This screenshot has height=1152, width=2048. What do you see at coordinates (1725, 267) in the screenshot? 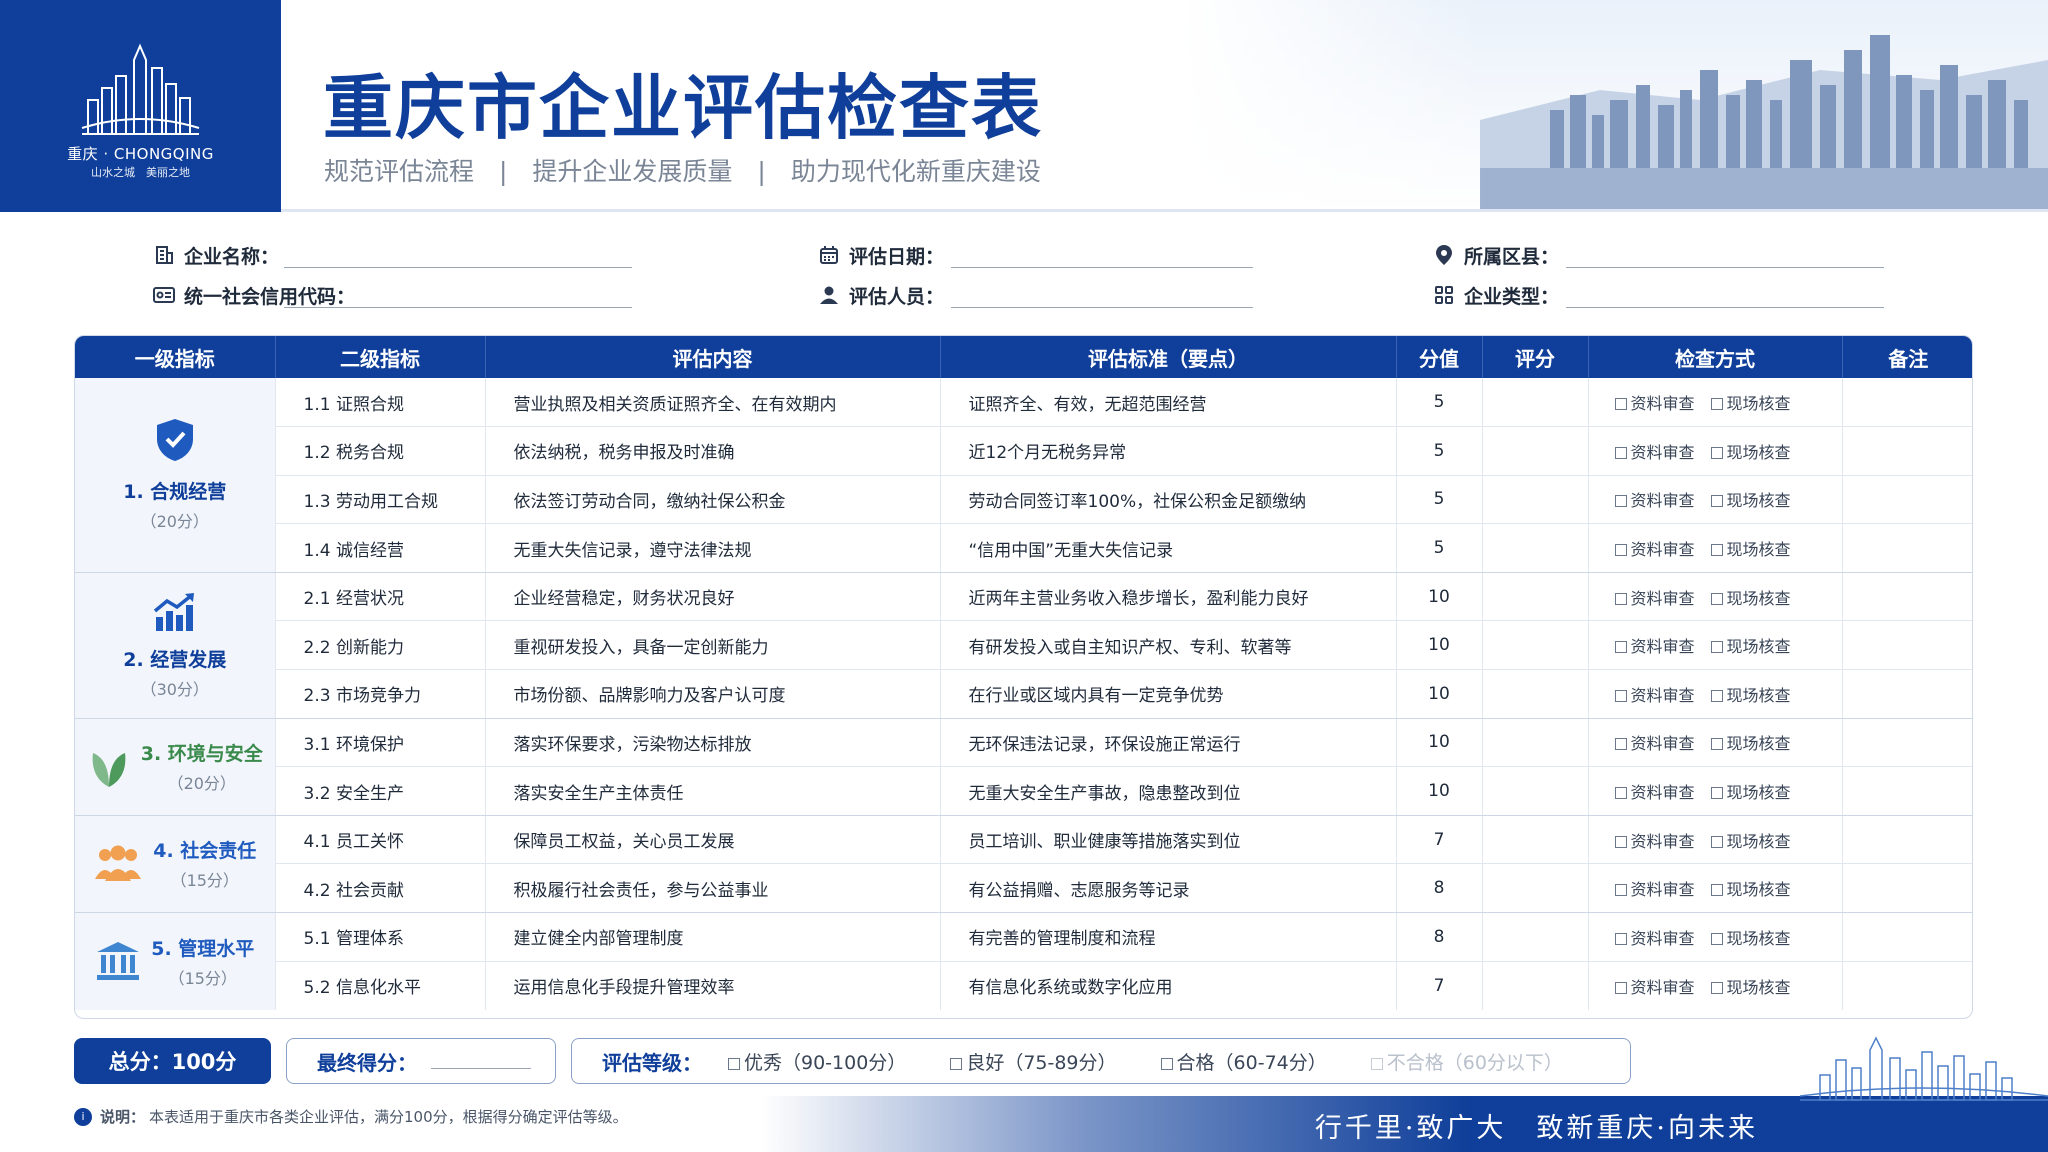
I see `district-line` at bounding box center [1725, 267].